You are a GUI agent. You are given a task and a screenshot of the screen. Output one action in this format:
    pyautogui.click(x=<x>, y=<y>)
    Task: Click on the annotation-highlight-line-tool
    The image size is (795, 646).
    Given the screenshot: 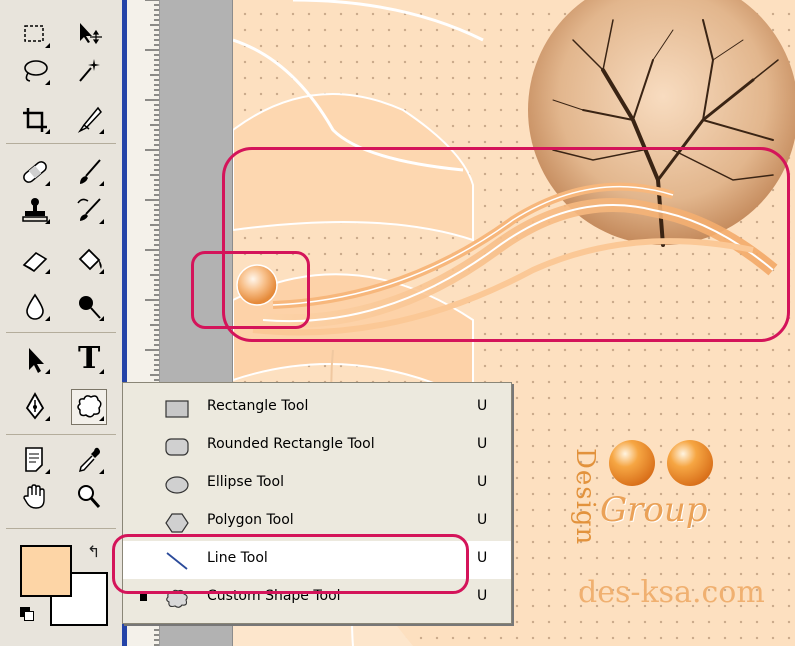 What is the action you would take?
    pyautogui.click(x=290, y=564)
    